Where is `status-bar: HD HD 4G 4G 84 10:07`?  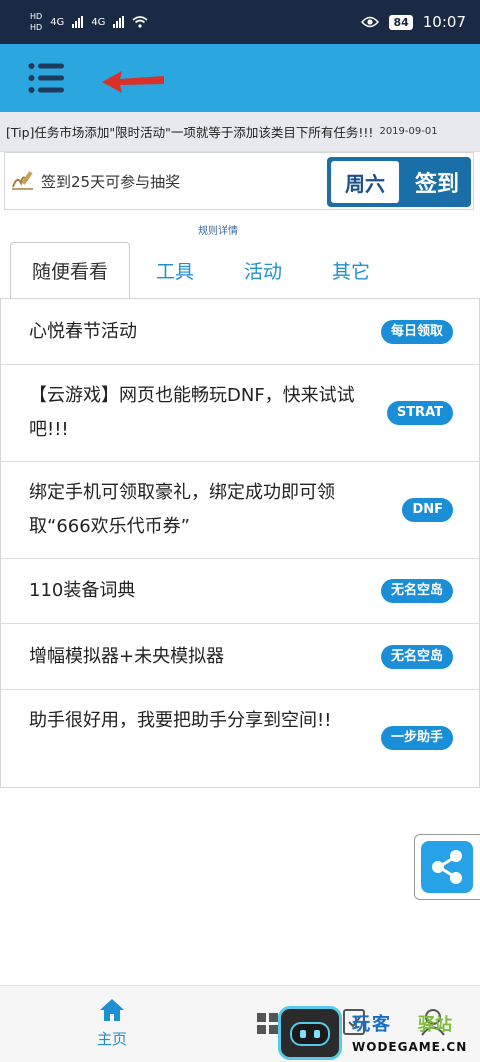
status-bar: HD HD 4G 4G 84 10:07 is located at coordinates (240, 22).